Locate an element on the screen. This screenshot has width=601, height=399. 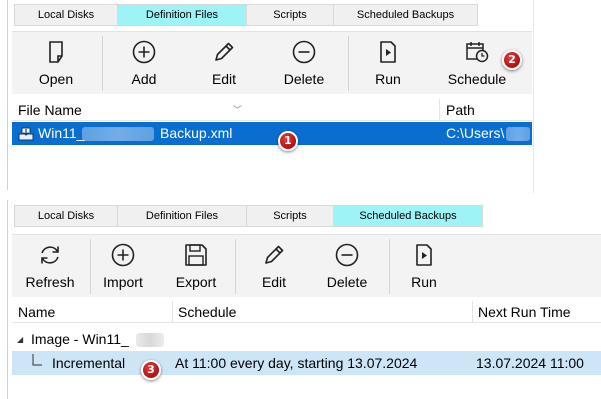
file-path: C:\Users\ is located at coordinates (475, 133).